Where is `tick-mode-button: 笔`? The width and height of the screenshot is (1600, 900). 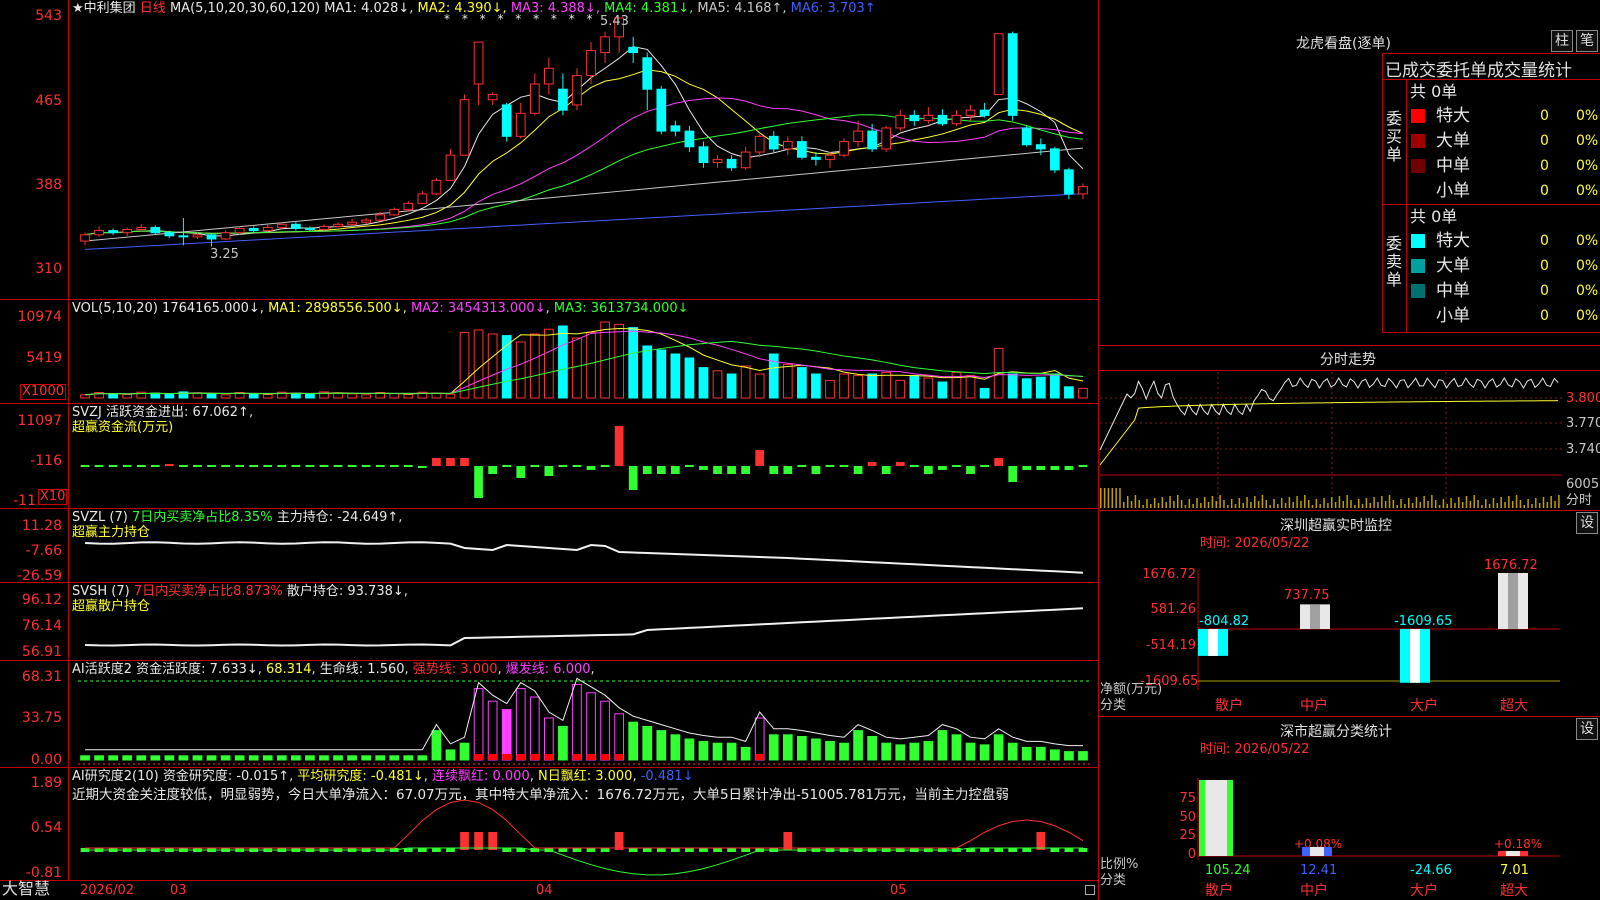 tick-mode-button: 笔 is located at coordinates (1587, 41).